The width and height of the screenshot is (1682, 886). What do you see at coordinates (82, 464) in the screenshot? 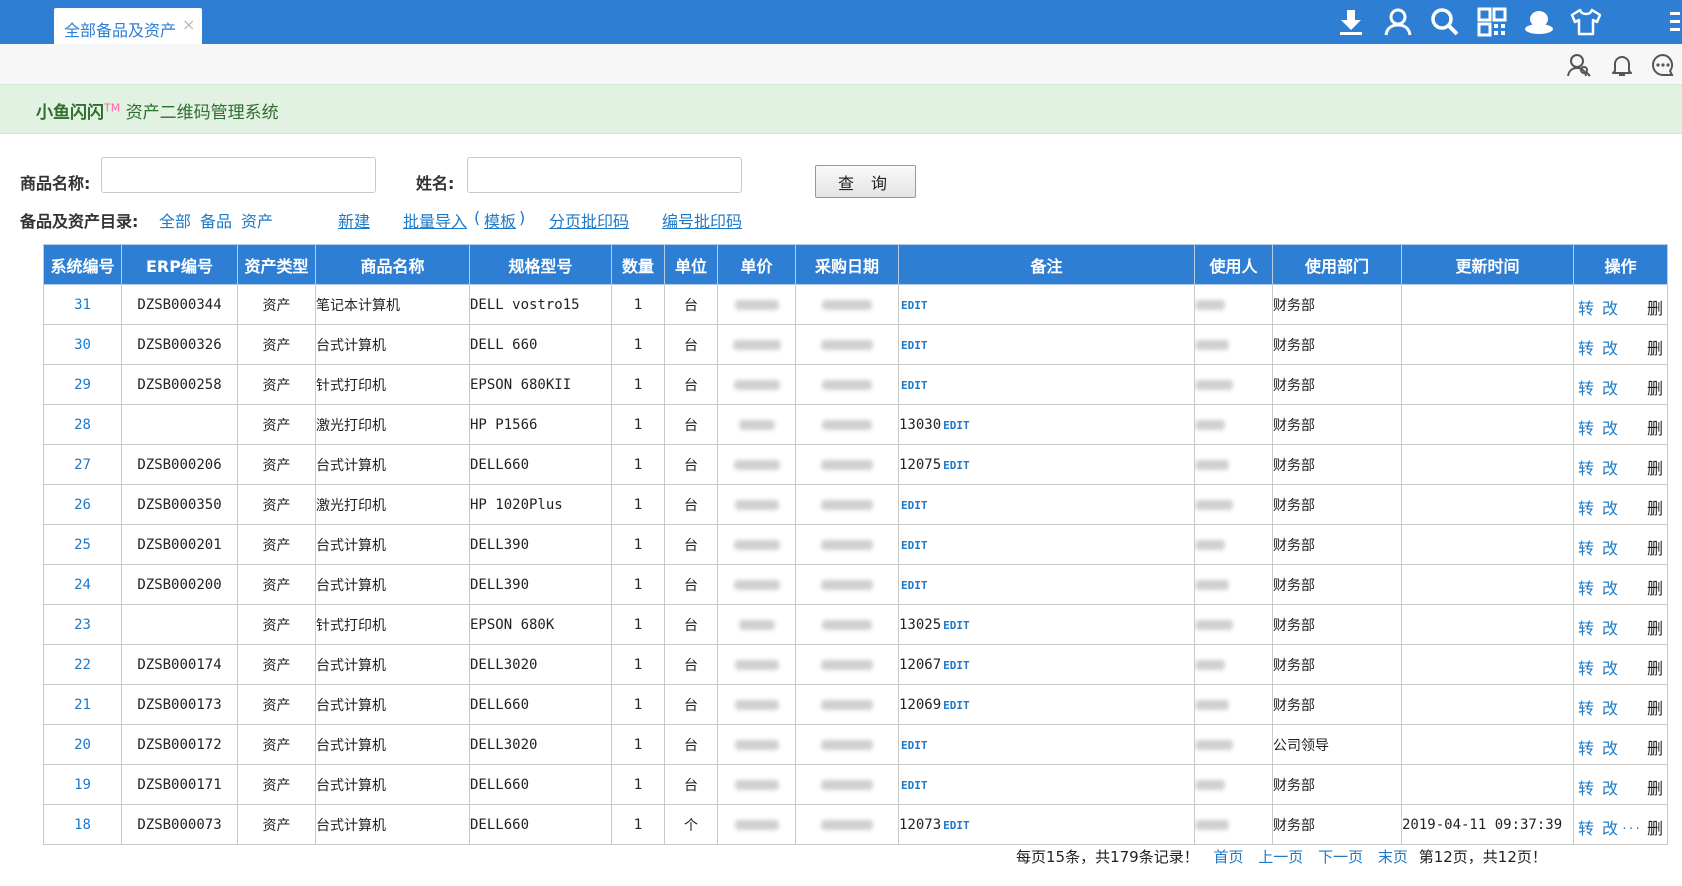
I see `system-id-link: 27` at bounding box center [82, 464].